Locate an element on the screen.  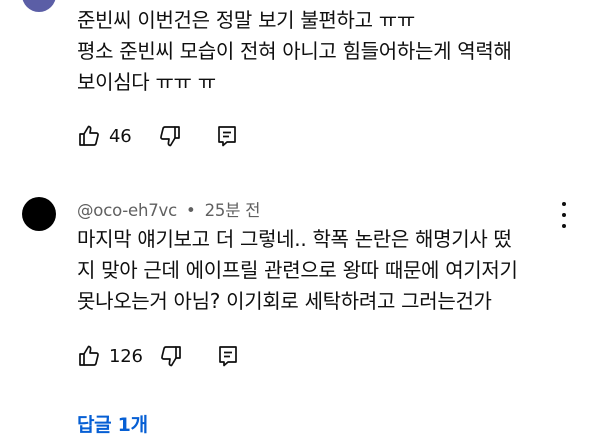
like-button: 126 is located at coordinates (110, 356).